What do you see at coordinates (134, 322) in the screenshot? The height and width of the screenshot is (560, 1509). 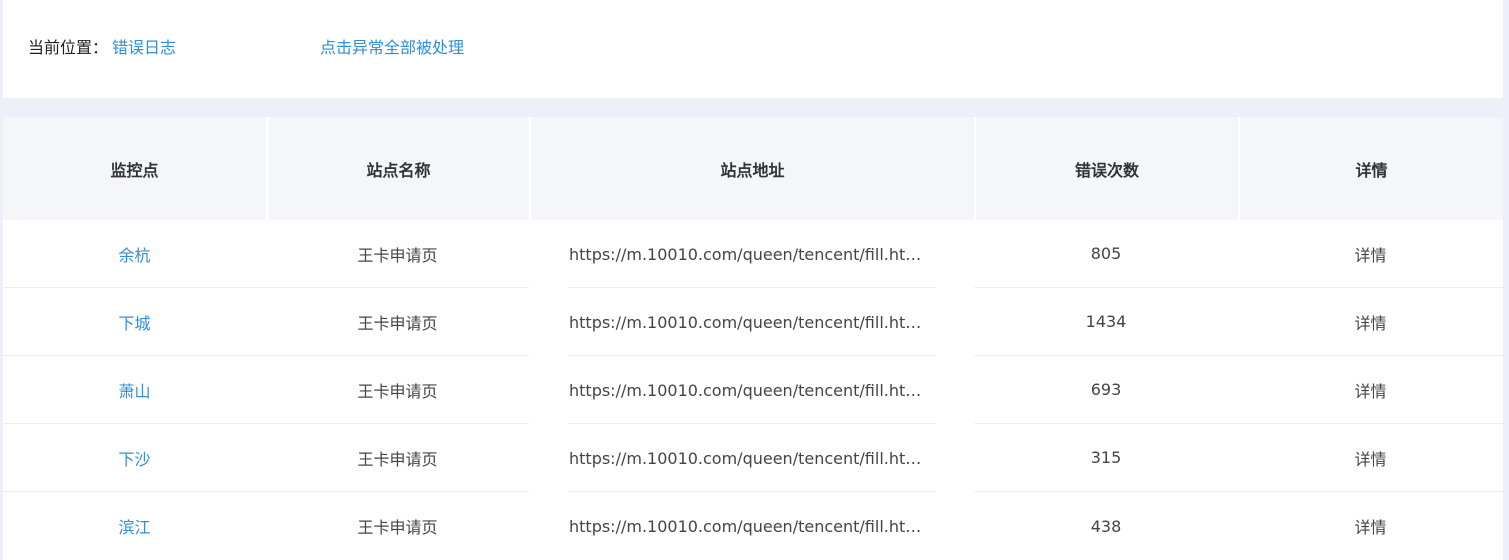 I see `monitor-point-link: 下城` at bounding box center [134, 322].